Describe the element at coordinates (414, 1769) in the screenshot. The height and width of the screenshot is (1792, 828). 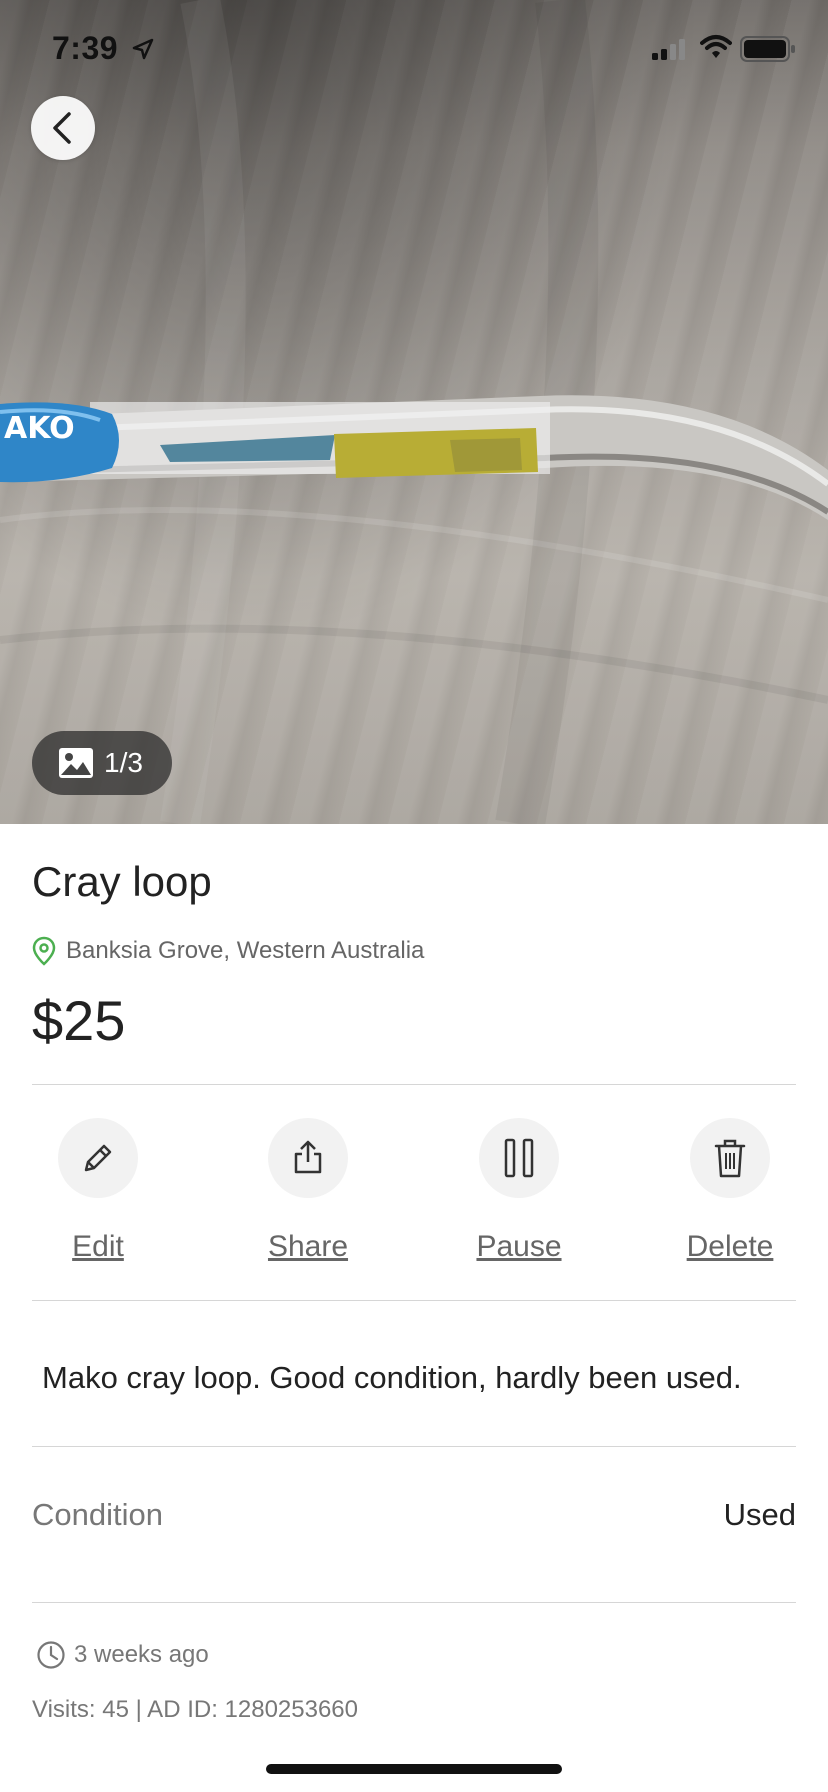
I see `home-indicator` at that location.